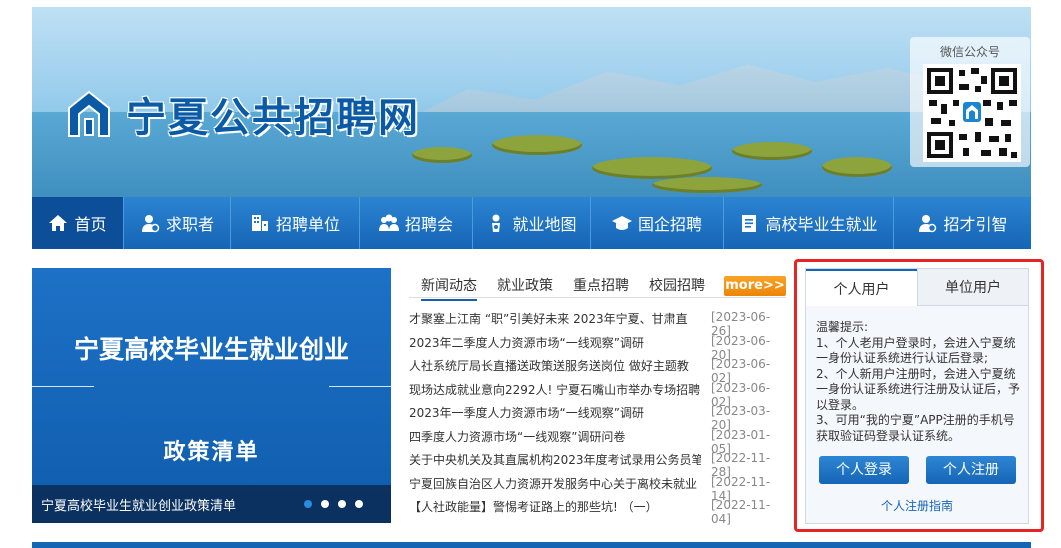 The image size is (1061, 548). I want to click on wechat-qr-panel: 微信公众号, so click(970, 102).